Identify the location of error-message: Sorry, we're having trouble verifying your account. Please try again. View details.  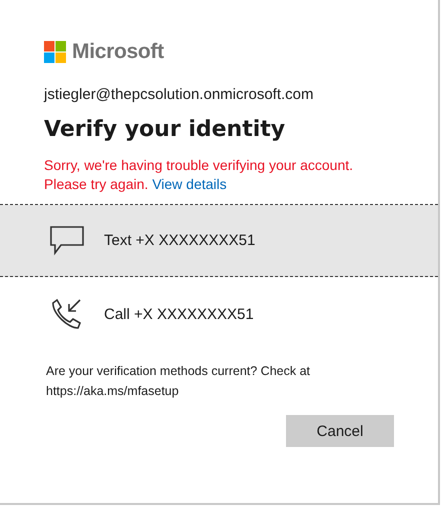
(199, 175).